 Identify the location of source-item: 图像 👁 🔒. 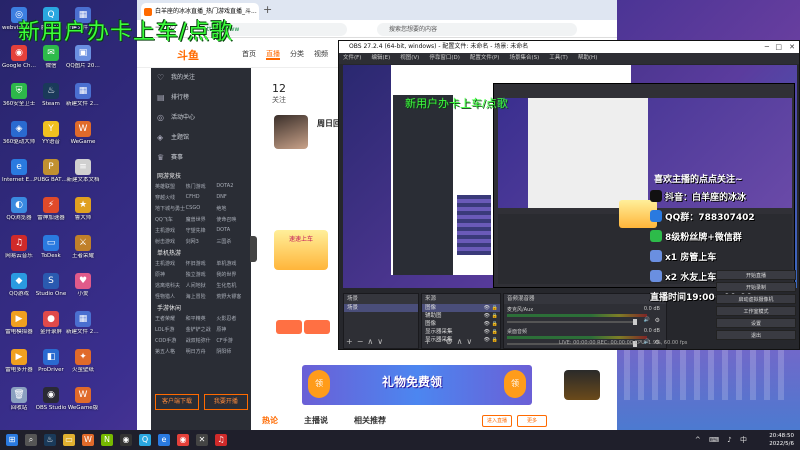
(461, 308).